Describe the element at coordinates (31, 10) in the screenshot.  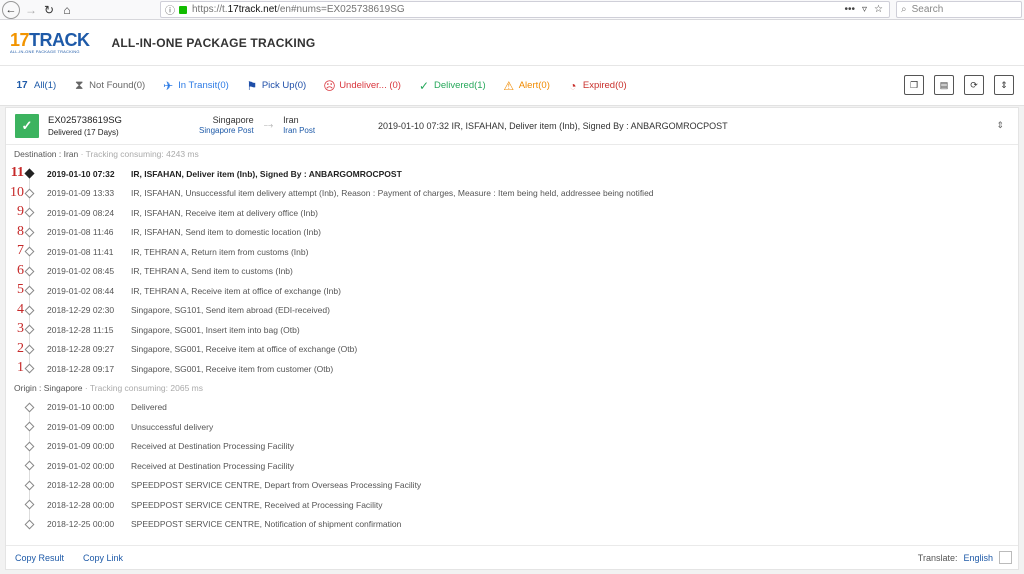
I see `forward-arrow-icon: →` at that location.